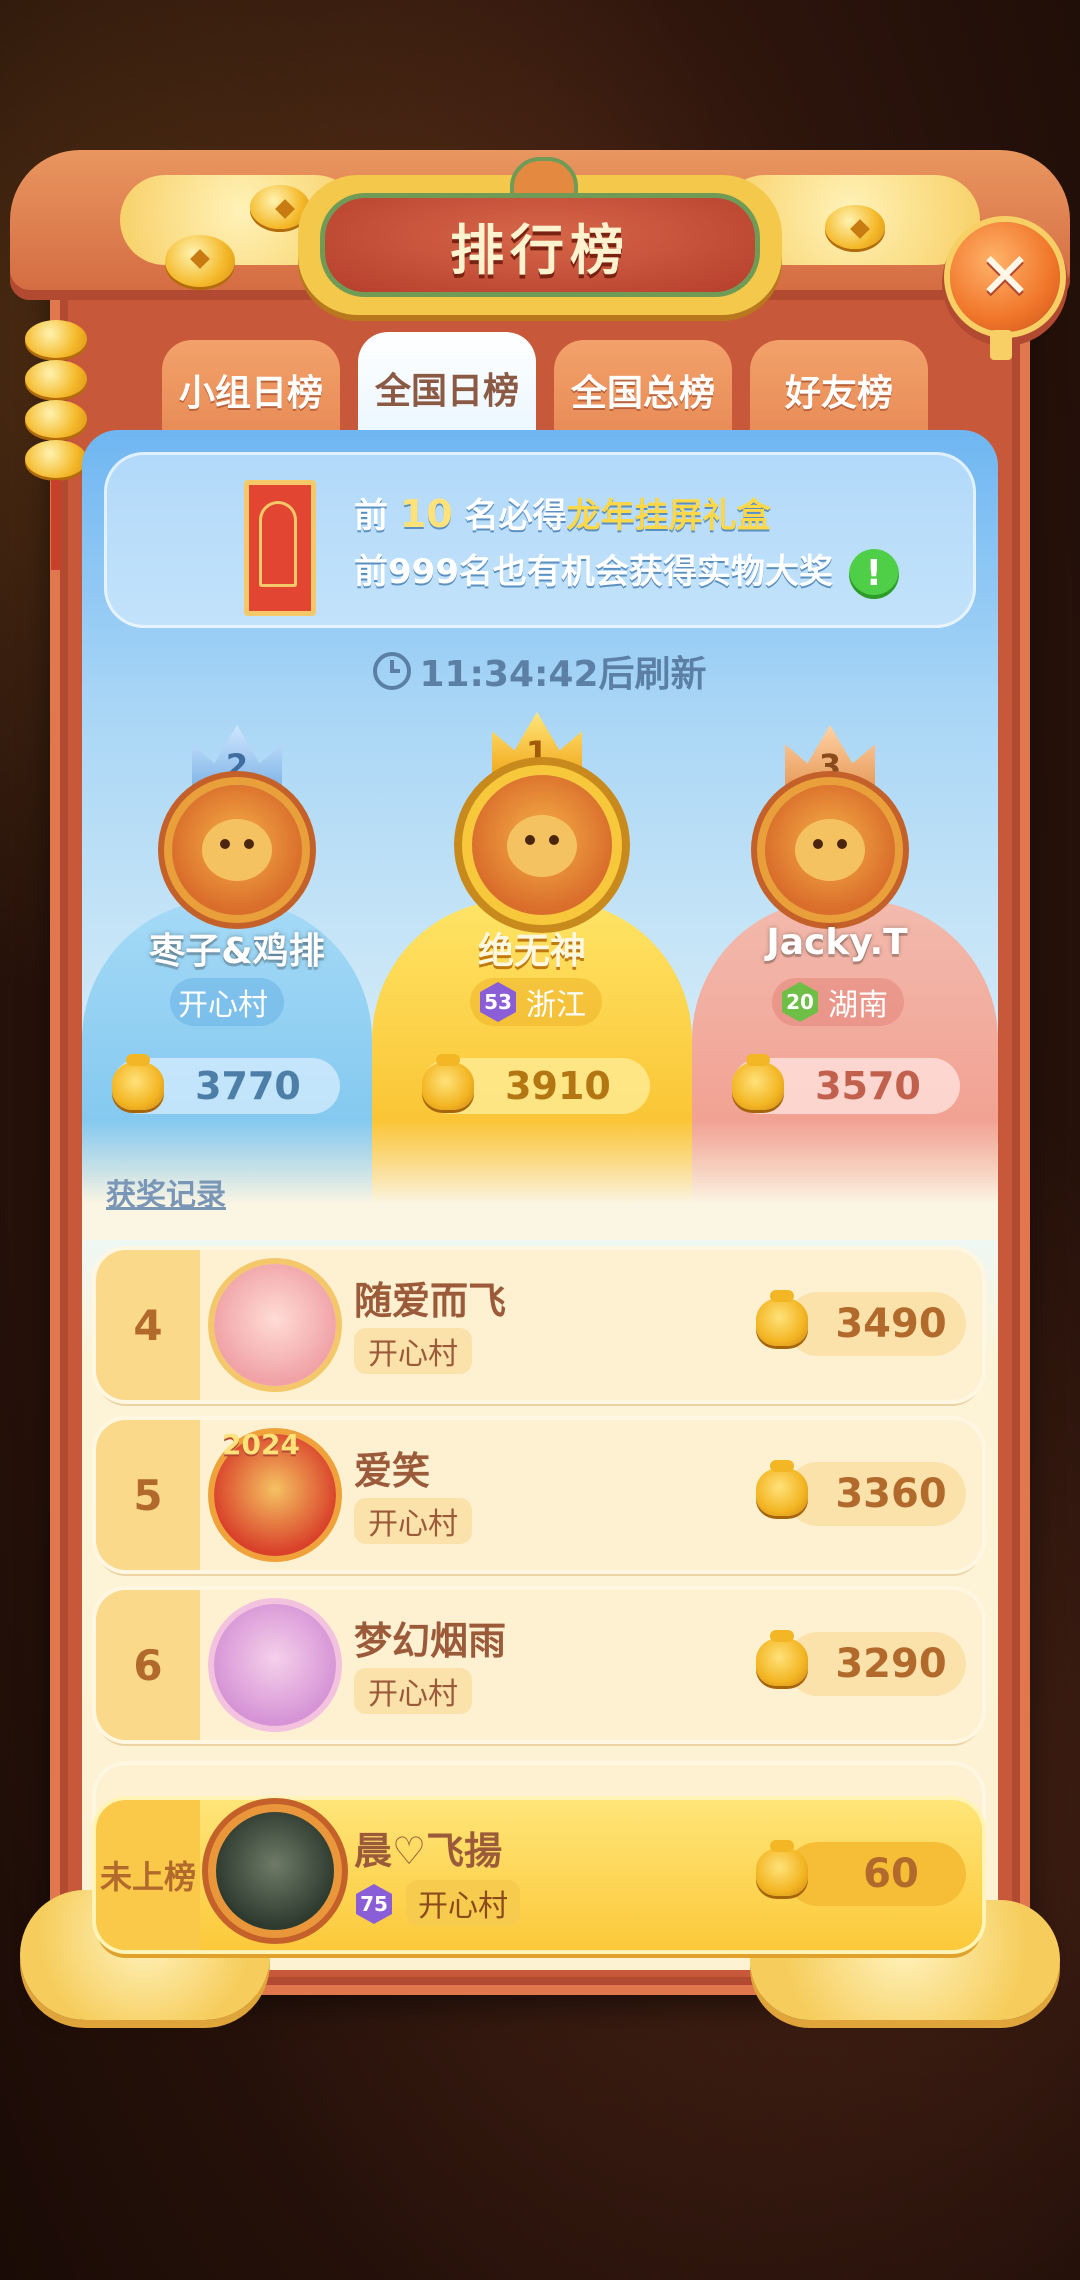  Describe the element at coordinates (531, 951) in the screenshot. I see `podium-name-first: 绝无神` at that location.